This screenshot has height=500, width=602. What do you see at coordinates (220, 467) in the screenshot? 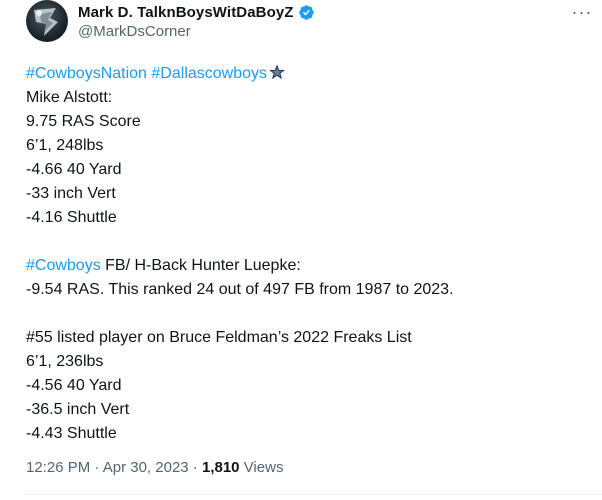
I see `views-count: 1,810` at bounding box center [220, 467].